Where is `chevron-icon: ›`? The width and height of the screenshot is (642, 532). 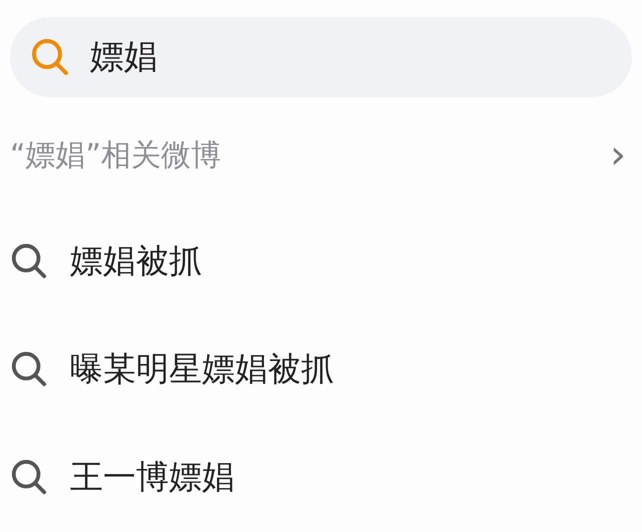
chevron-icon: › is located at coordinates (618, 155).